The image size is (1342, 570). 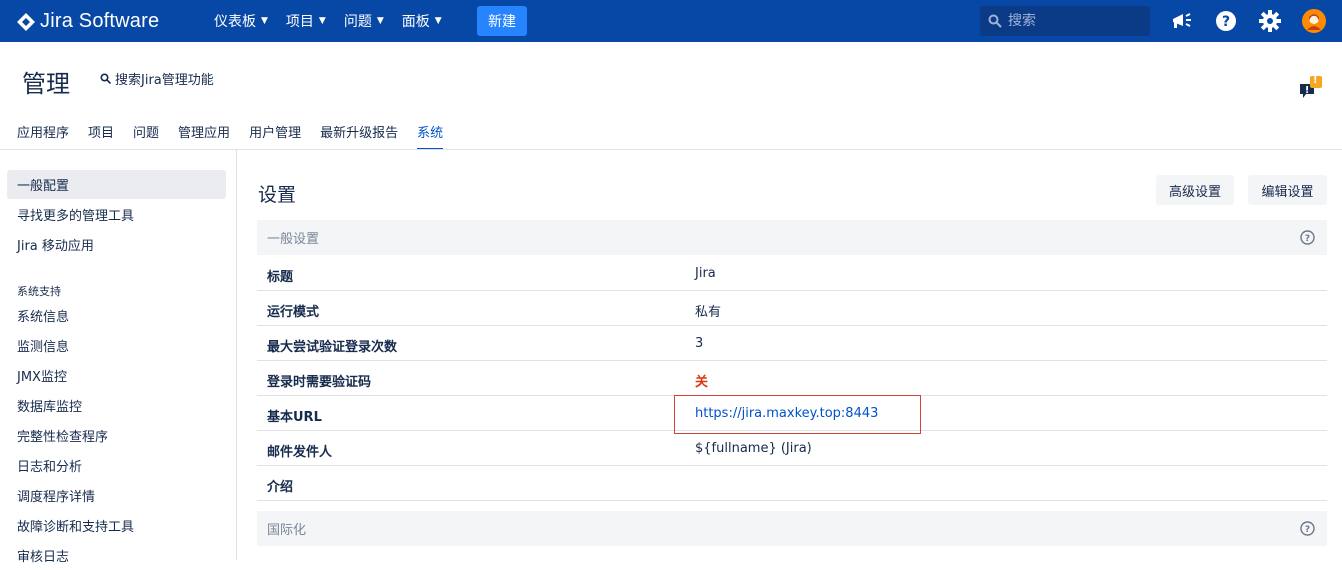 What do you see at coordinates (792, 528) in the screenshot?
I see `internationalization-header: 国际化 ?` at bounding box center [792, 528].